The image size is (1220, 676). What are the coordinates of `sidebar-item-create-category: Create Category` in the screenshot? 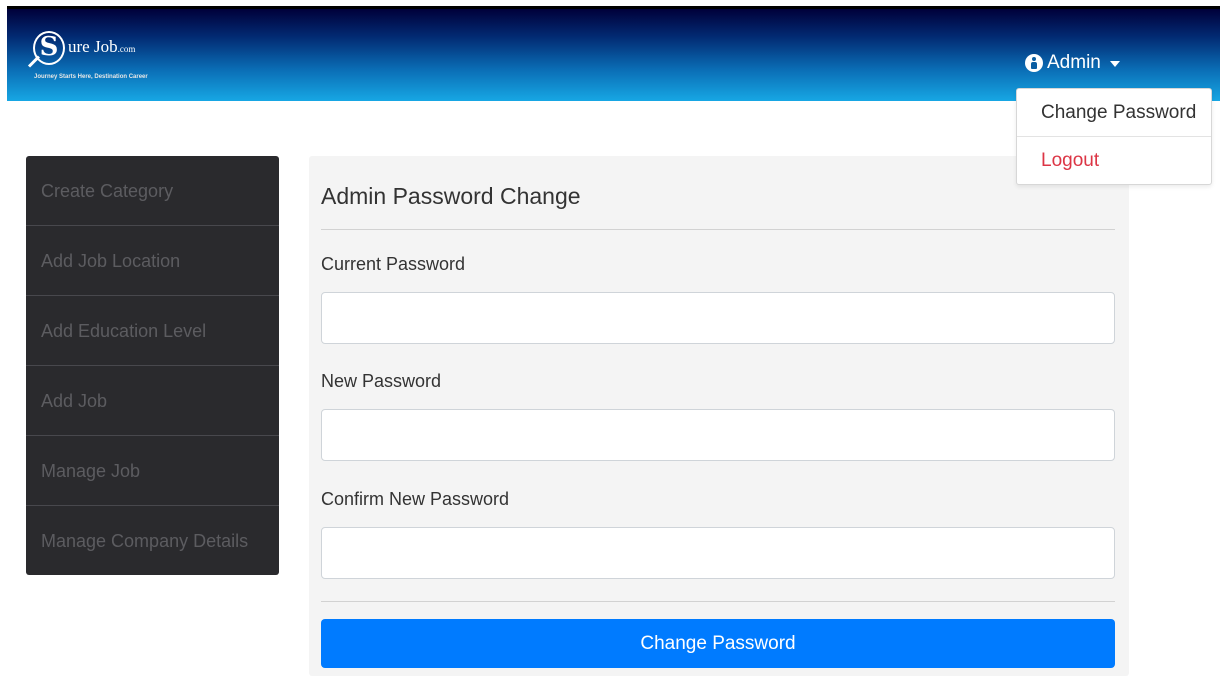 It's located at (152, 191).